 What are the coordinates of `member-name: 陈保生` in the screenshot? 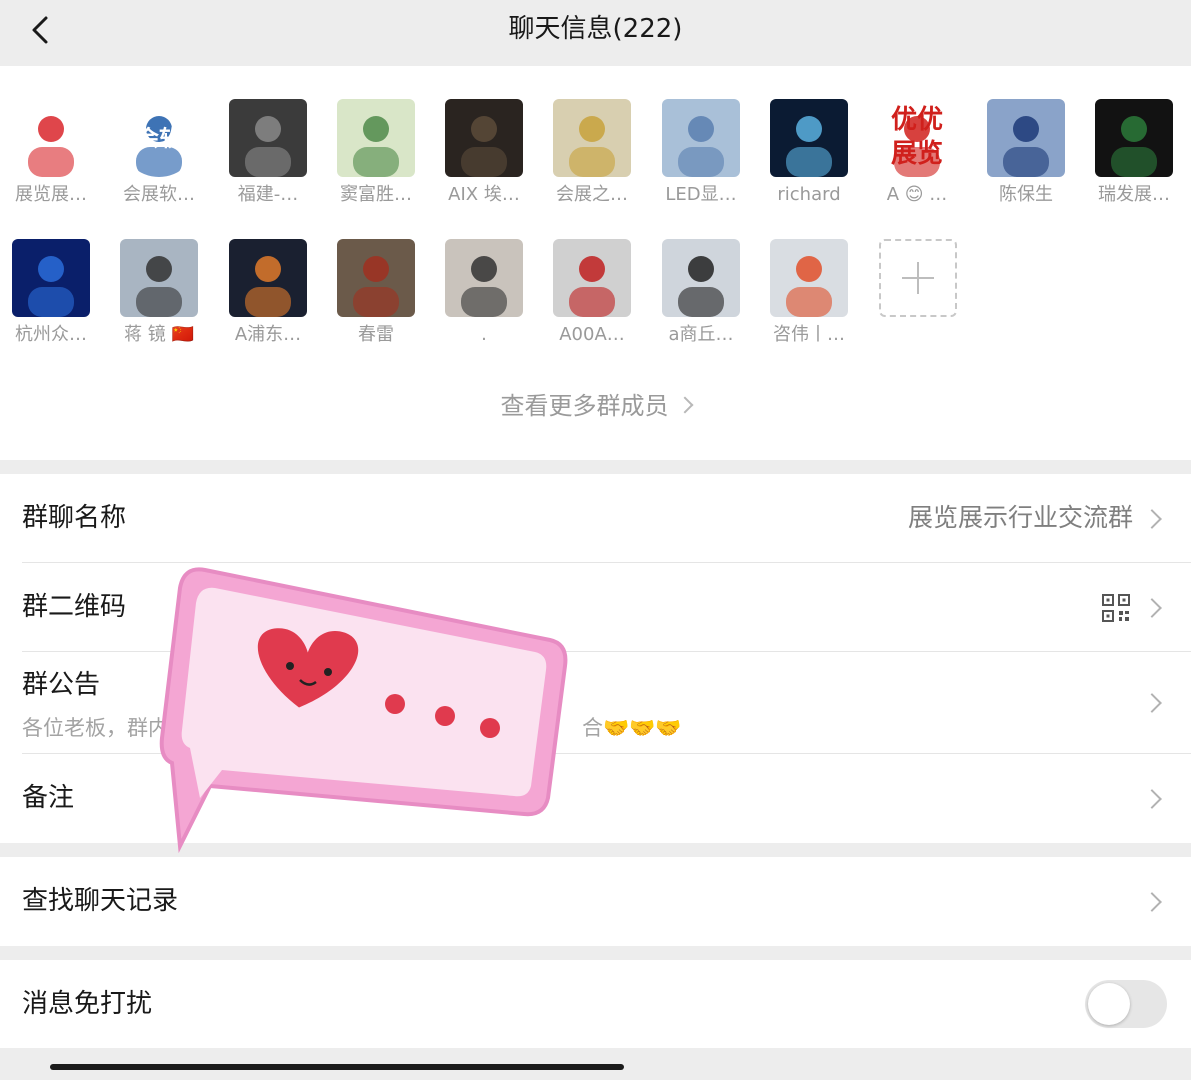 It's located at (1026, 194).